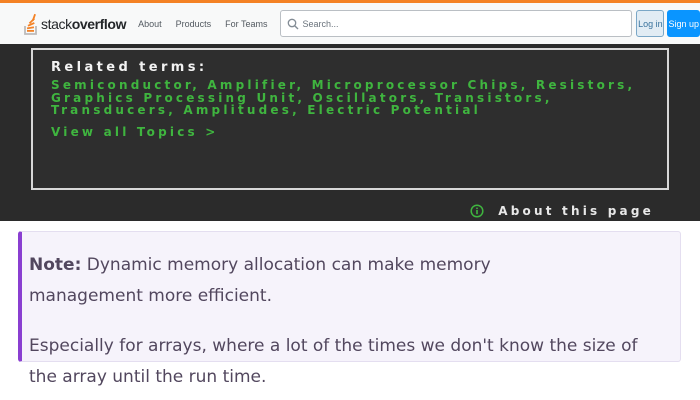  I want to click on logo-wordmark: stackoverflow, so click(83, 24).